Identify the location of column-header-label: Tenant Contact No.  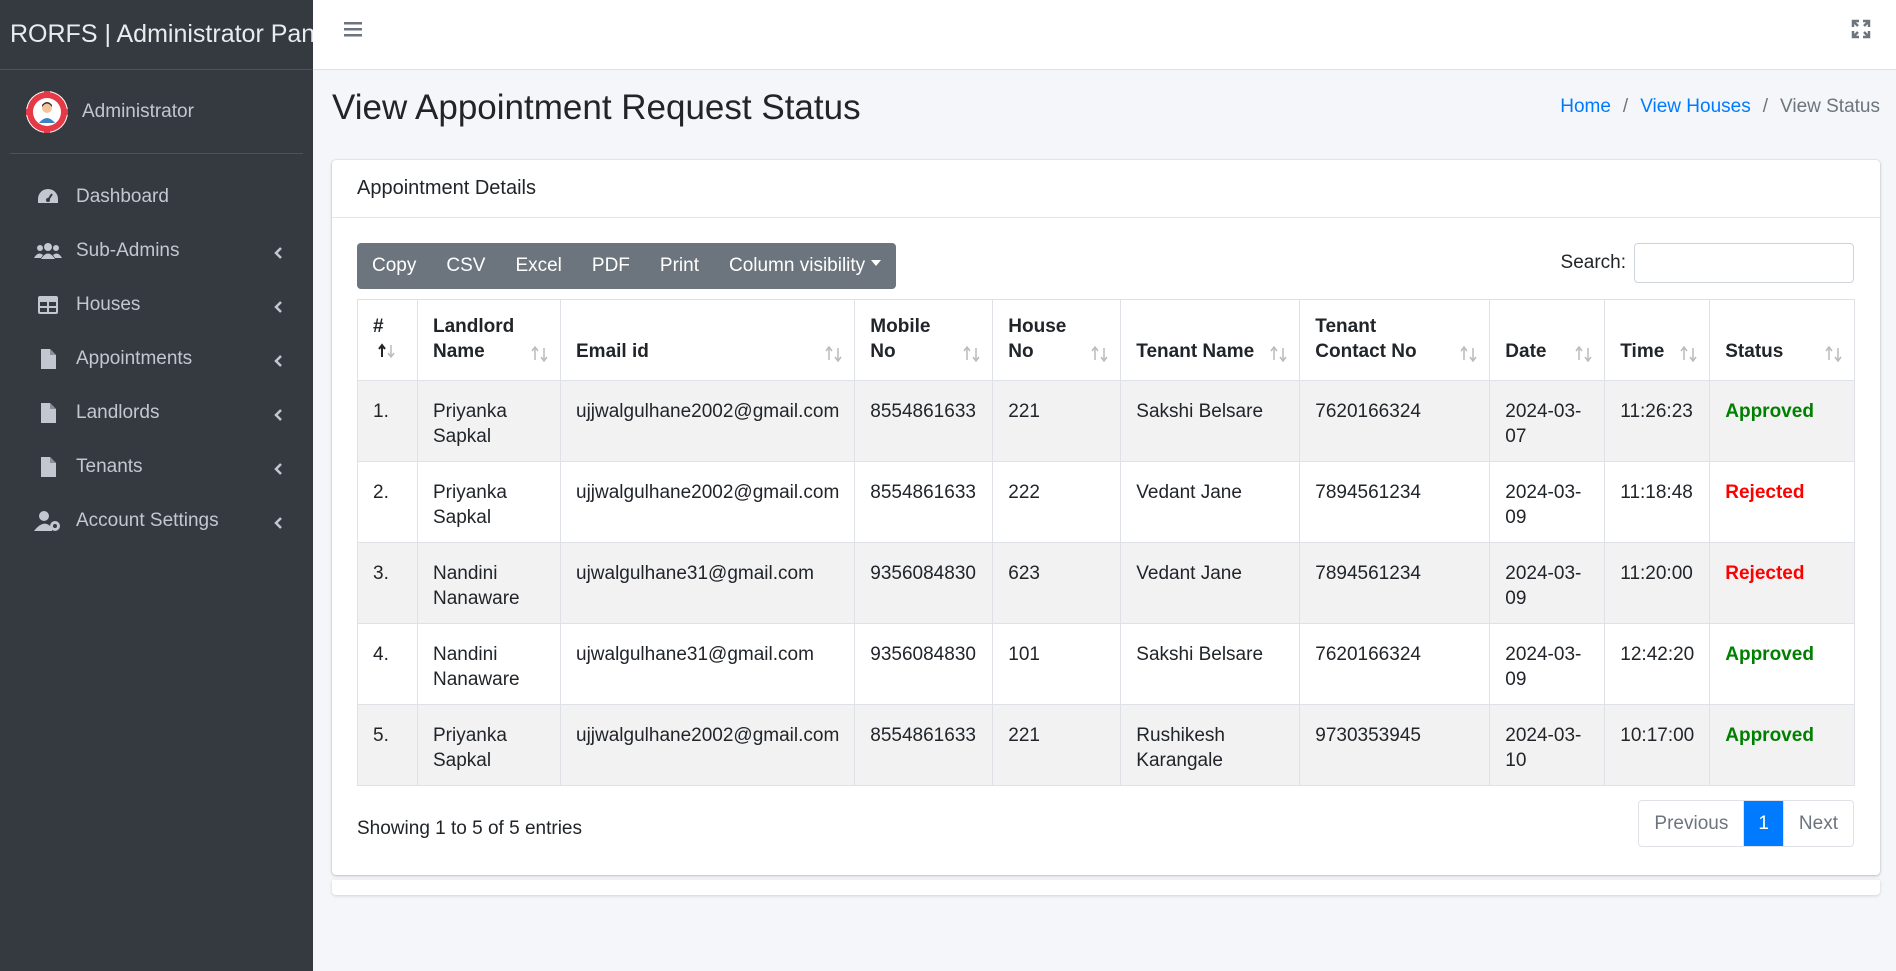
(1366, 339).